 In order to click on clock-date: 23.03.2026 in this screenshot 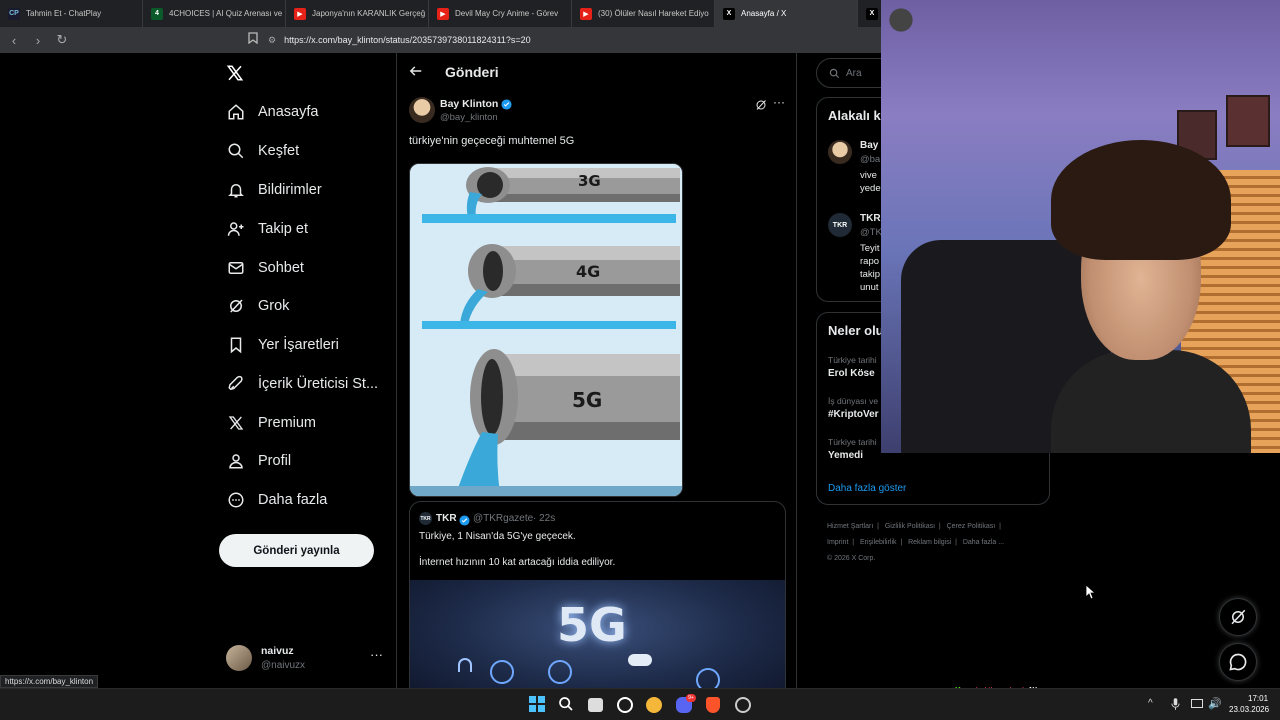, I will do `click(1249, 709)`.